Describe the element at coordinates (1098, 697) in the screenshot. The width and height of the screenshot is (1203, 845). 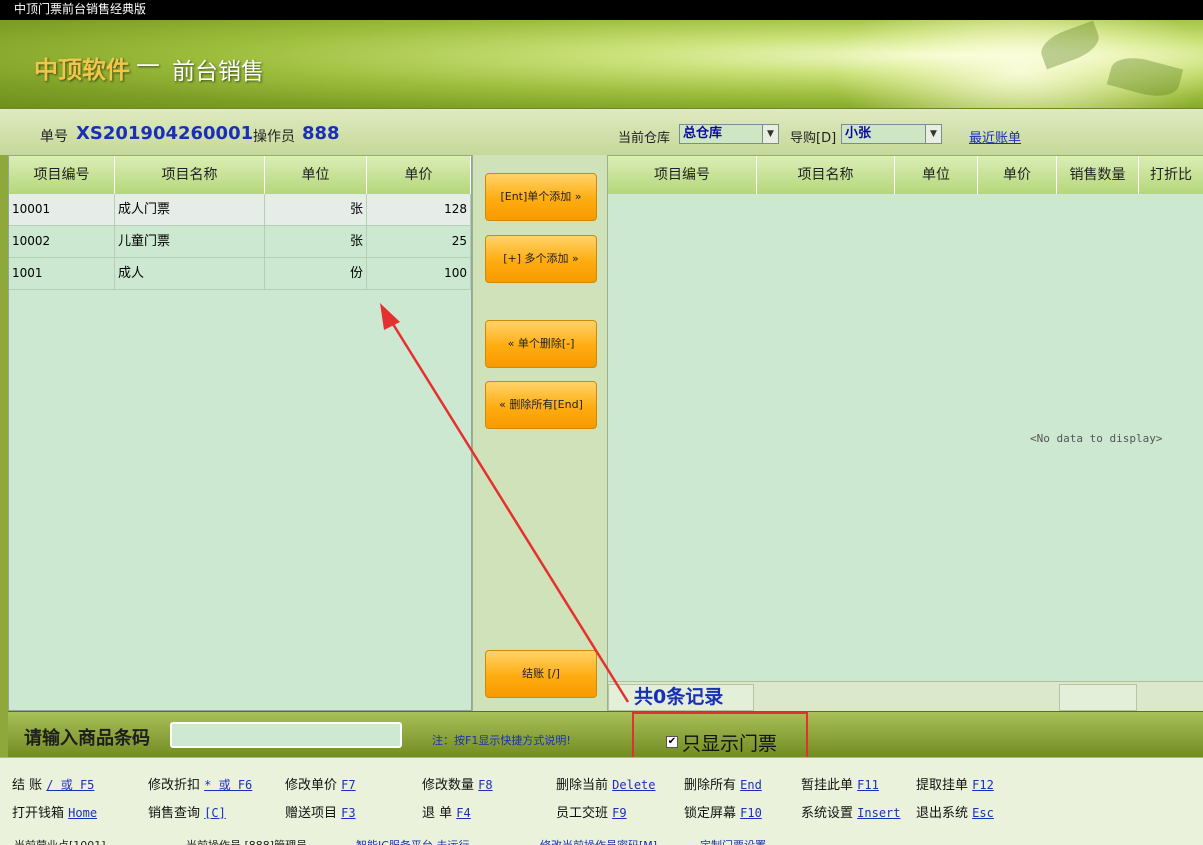
I see `summary-cell` at that location.